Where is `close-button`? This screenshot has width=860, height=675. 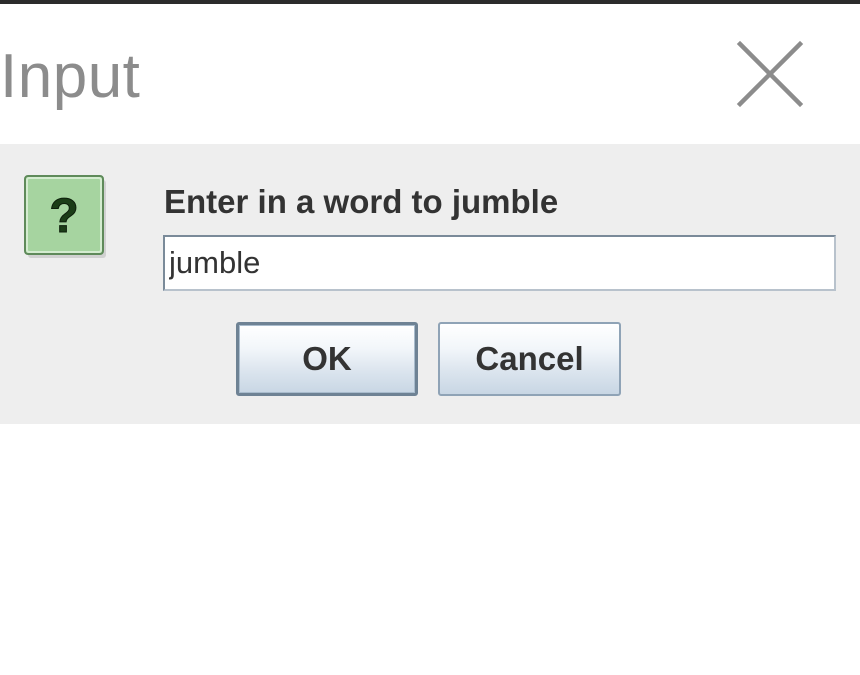
close-button is located at coordinates (770, 74).